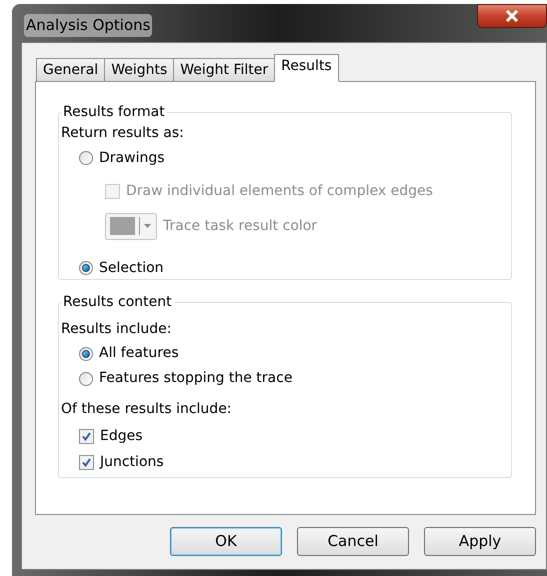 This screenshot has width=547, height=576. What do you see at coordinates (226, 541) in the screenshot?
I see `dialog-button: OK` at bounding box center [226, 541].